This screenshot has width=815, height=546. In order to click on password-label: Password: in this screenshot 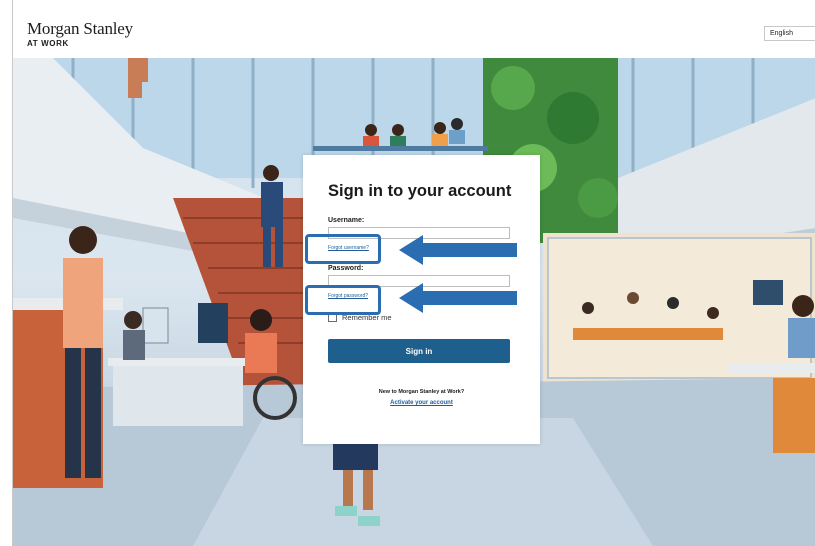, I will do `click(346, 268)`.